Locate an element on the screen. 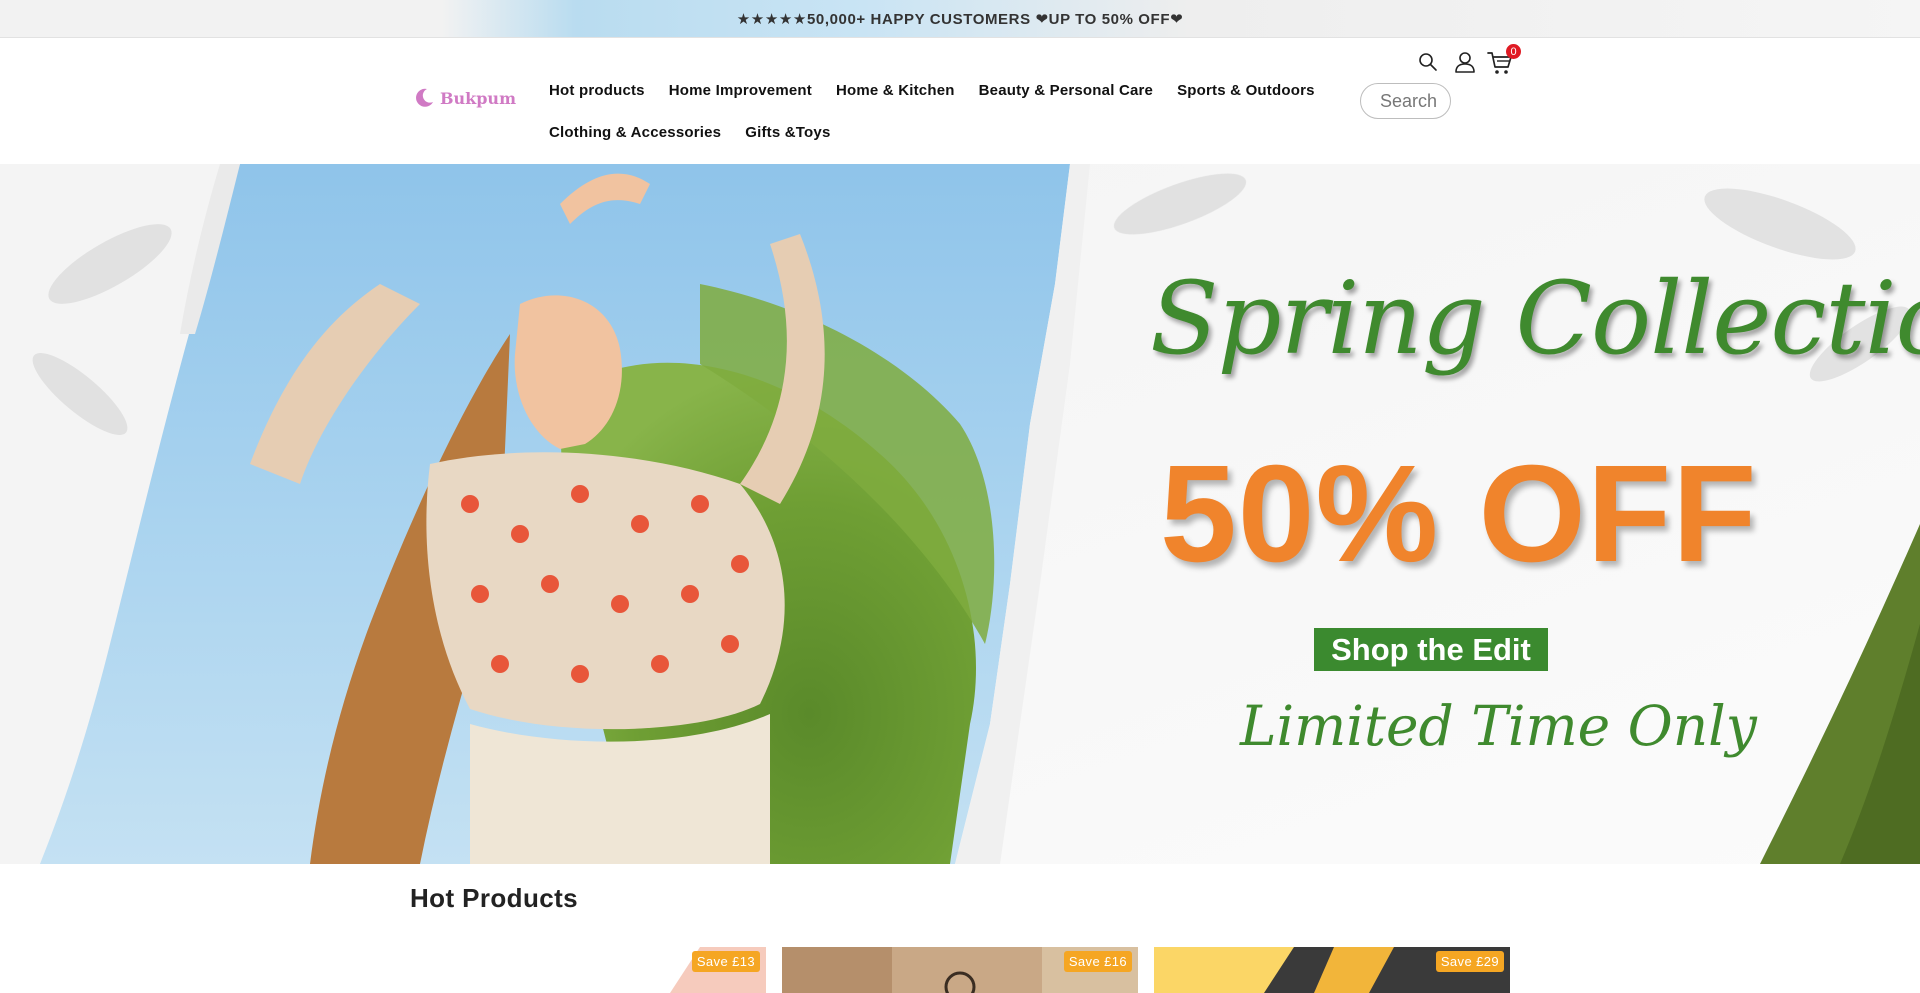  logo: Bukpum is located at coordinates (464, 98).